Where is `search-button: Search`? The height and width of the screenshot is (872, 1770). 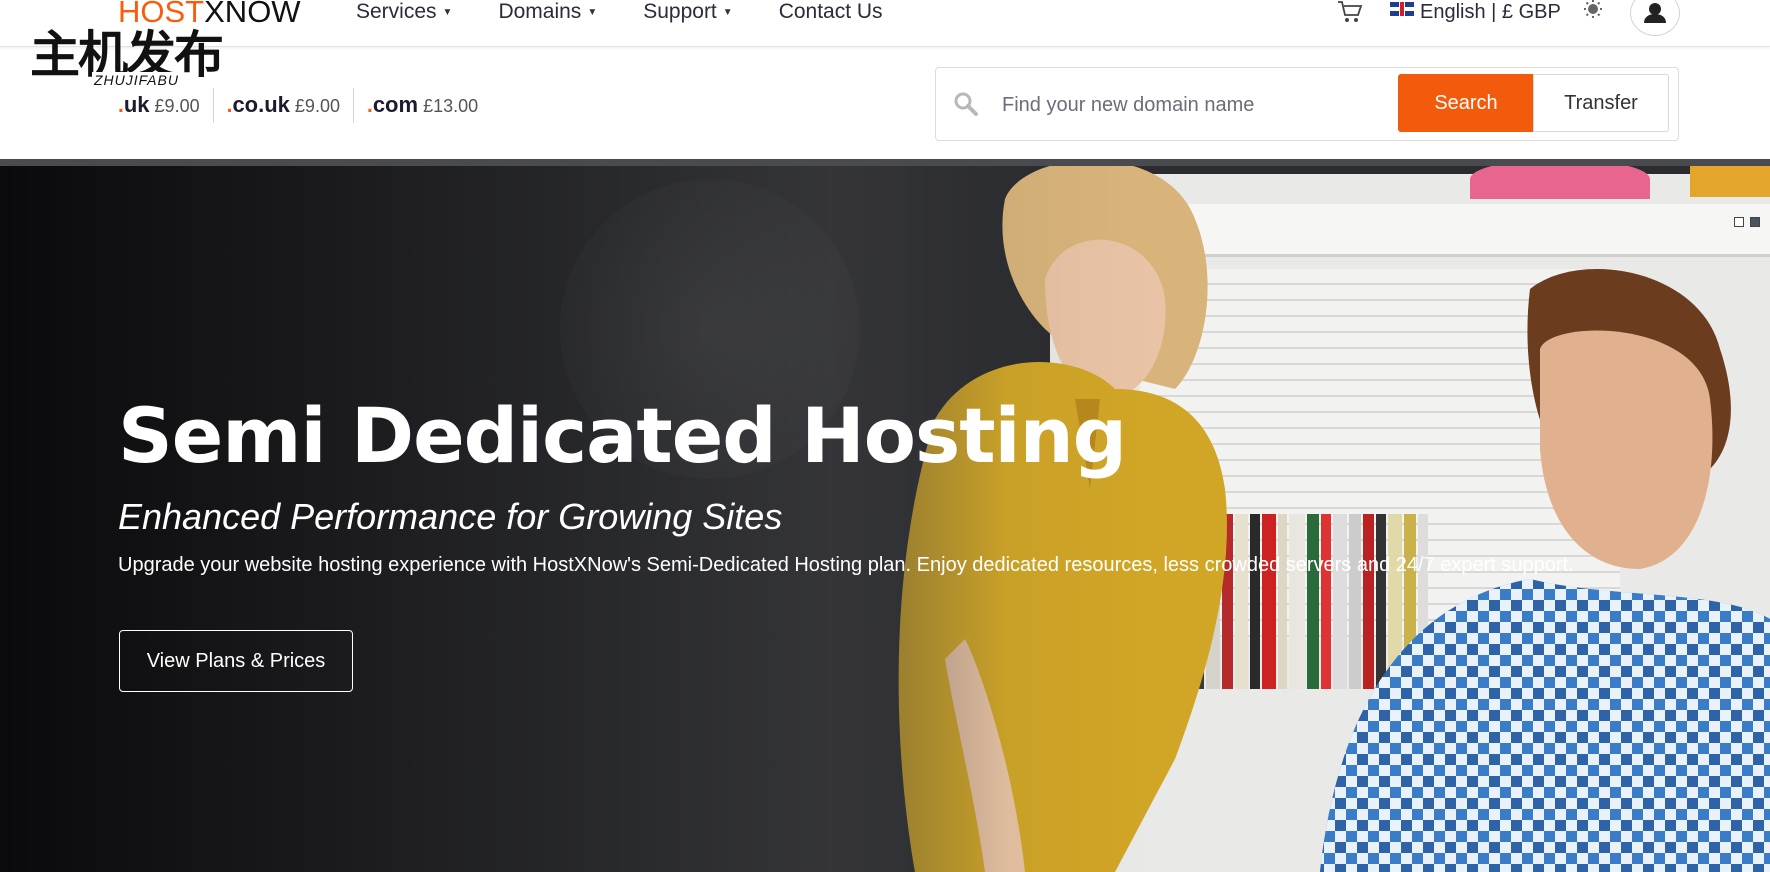
search-button: Search is located at coordinates (1466, 103).